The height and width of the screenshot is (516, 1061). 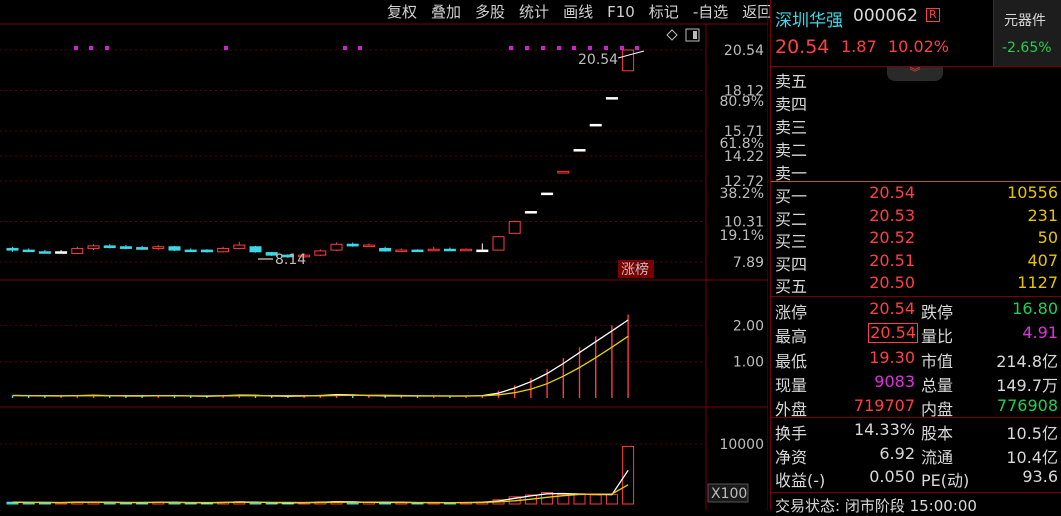 What do you see at coordinates (598, 60) in the screenshot?
I see `high-price-label: 20.54` at bounding box center [598, 60].